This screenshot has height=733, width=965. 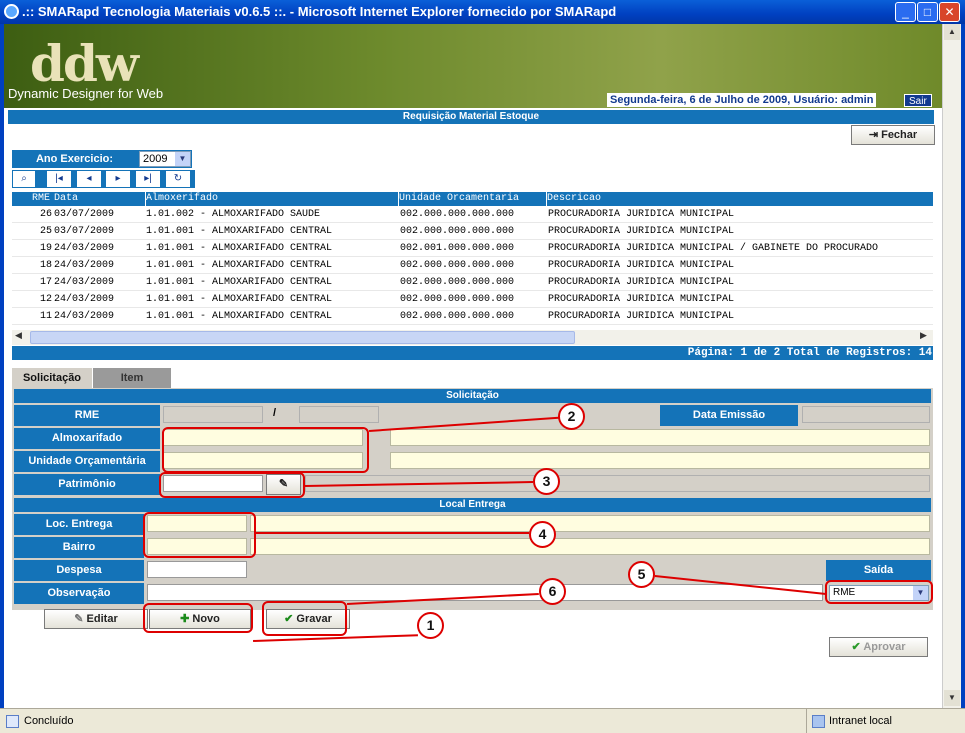 I want to click on page-vertical-scrollbar: ▲ ▼, so click(x=951, y=366).